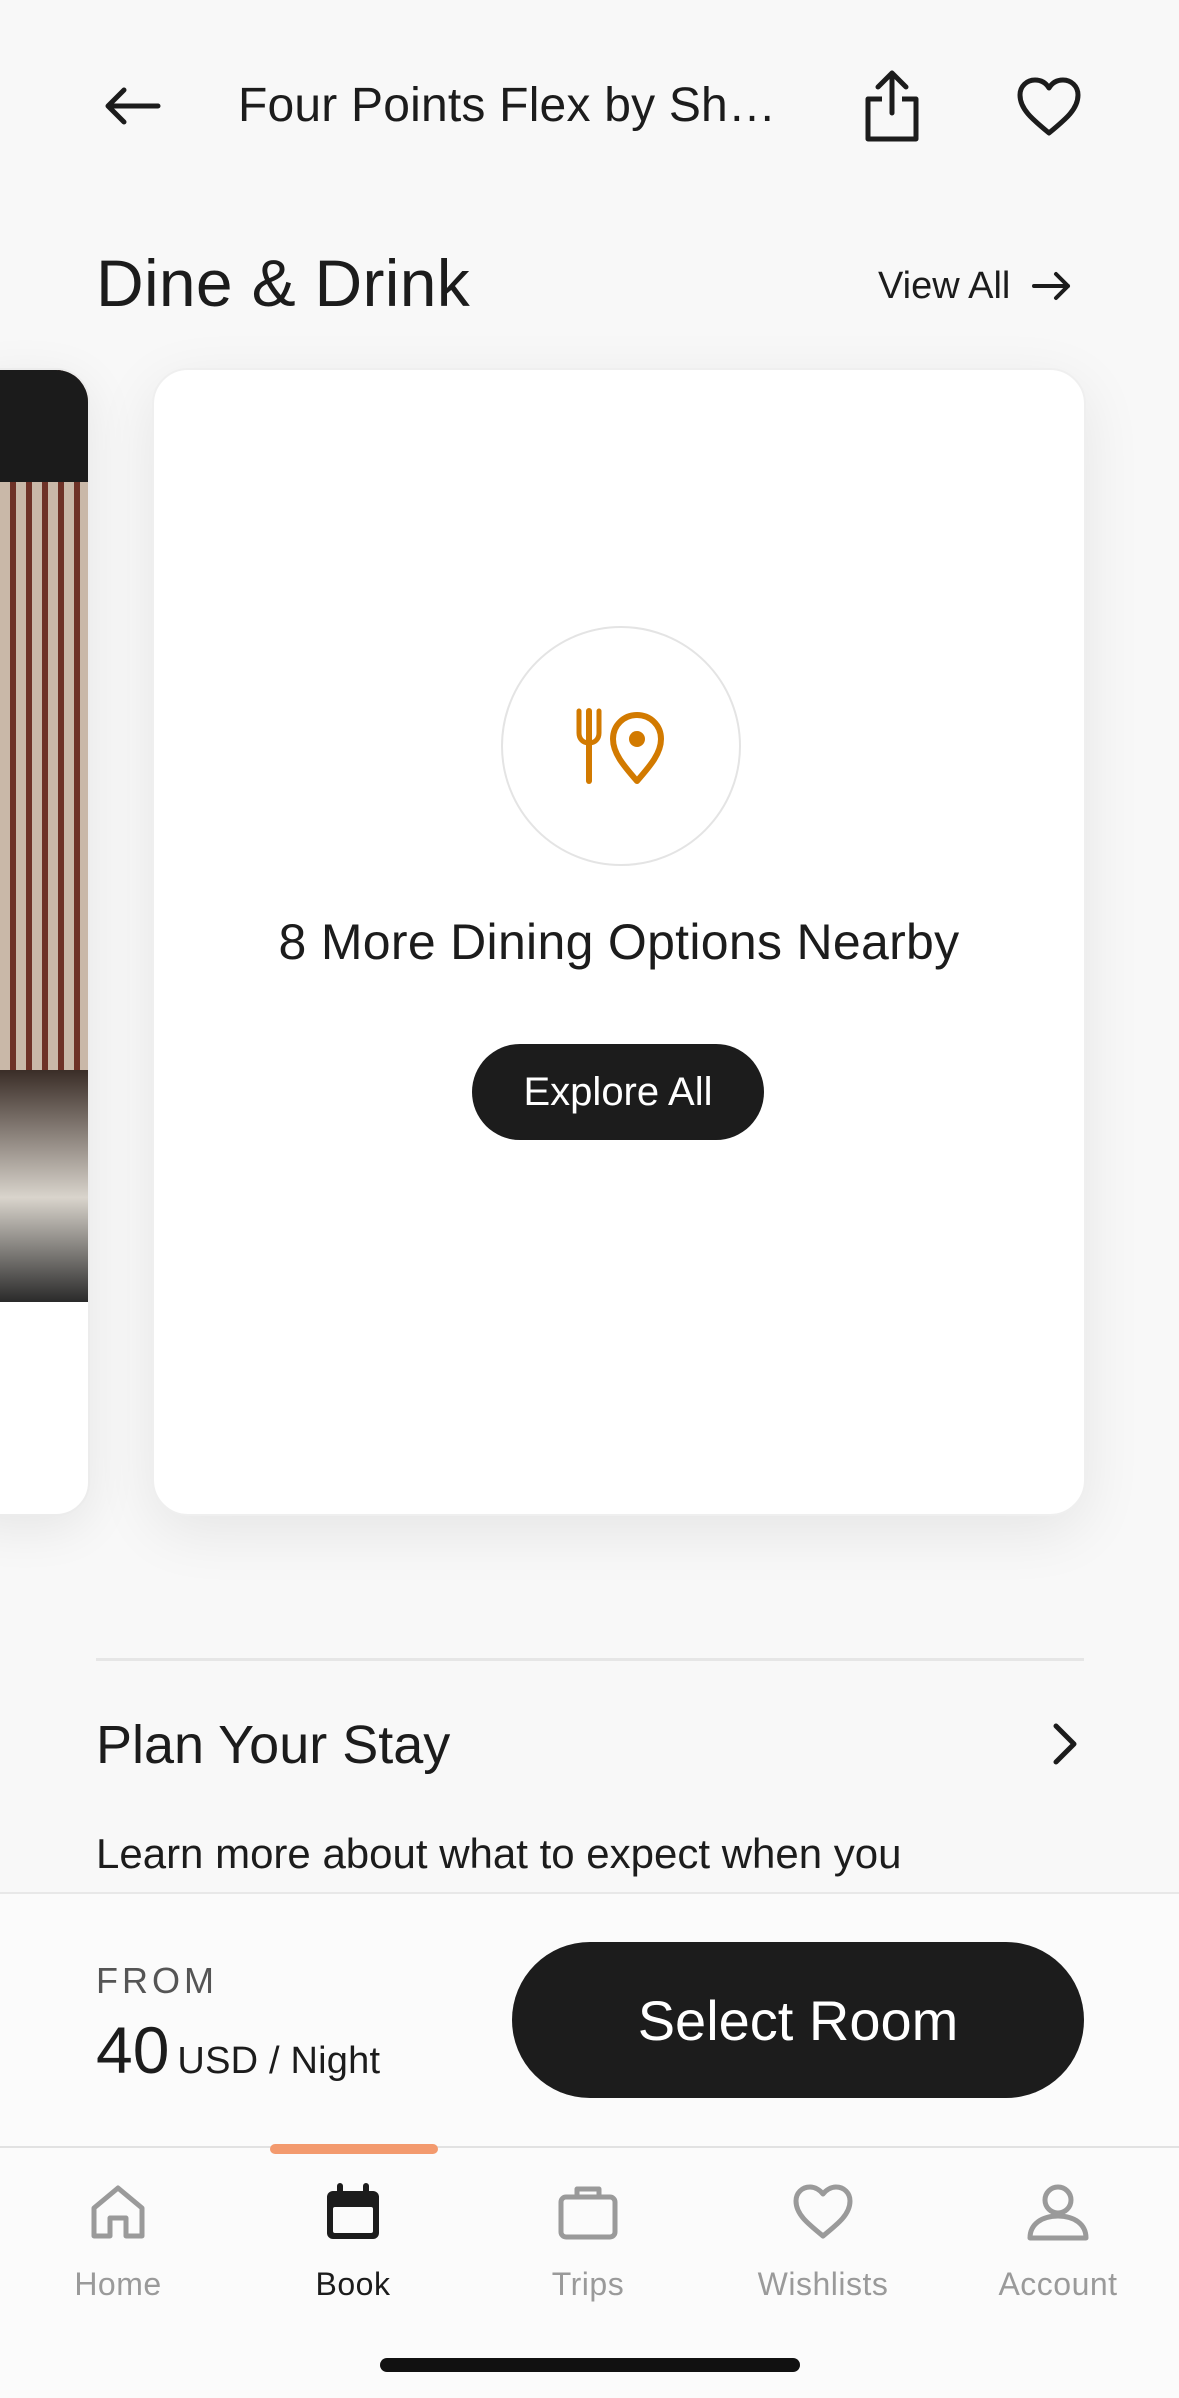 The image size is (1179, 2398). What do you see at coordinates (44, 1186) in the screenshot?
I see `restaurant-photo-floor` at bounding box center [44, 1186].